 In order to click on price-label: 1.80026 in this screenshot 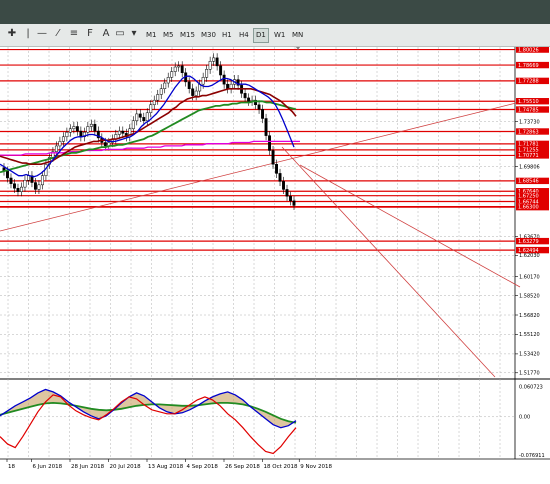, I will do `click(528, 50)`.